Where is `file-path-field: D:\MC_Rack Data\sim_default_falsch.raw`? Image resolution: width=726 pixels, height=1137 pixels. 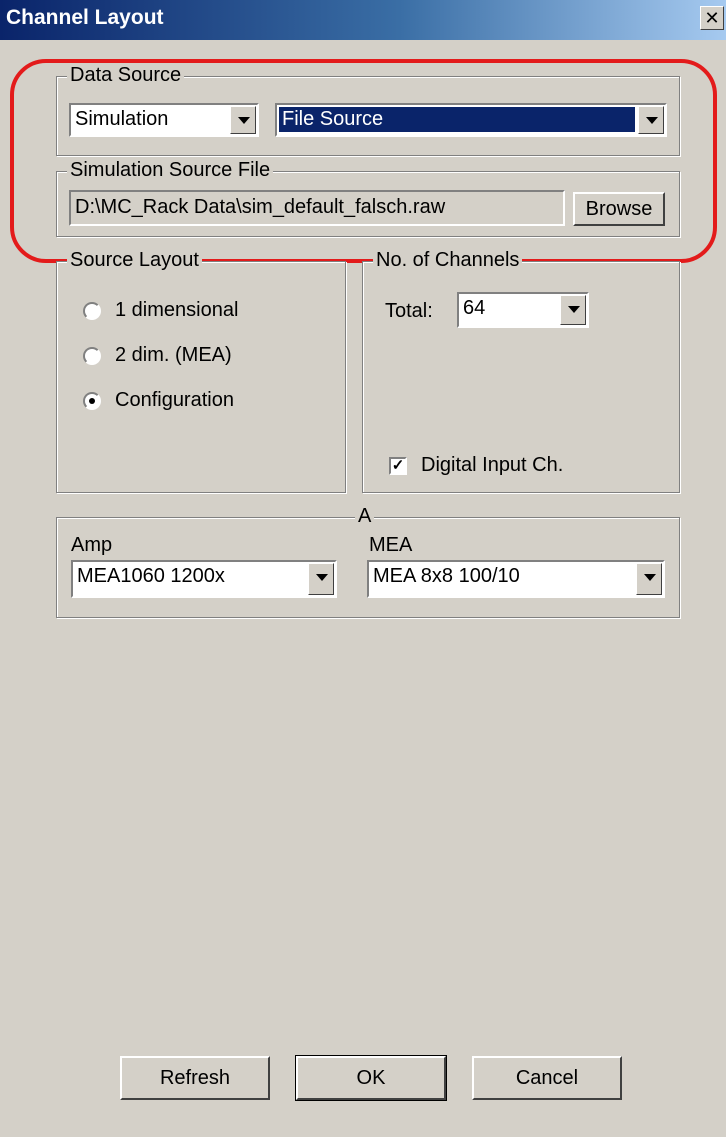 file-path-field: D:\MC_Rack Data\sim_default_falsch.raw is located at coordinates (317, 208).